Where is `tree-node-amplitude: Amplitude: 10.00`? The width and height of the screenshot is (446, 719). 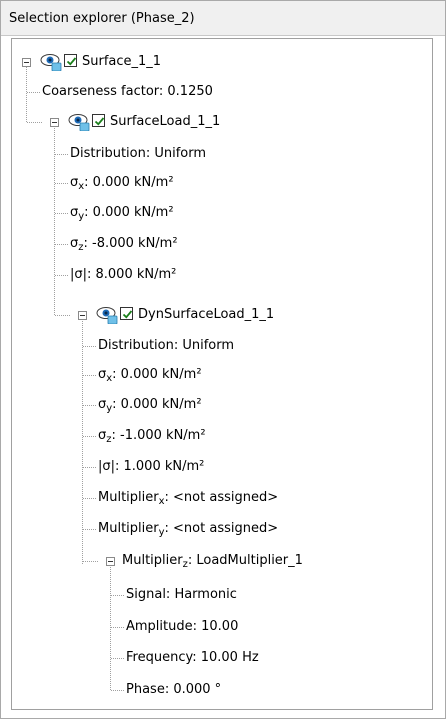
tree-node-amplitude: Amplitude: 10.00 is located at coordinates (182, 627).